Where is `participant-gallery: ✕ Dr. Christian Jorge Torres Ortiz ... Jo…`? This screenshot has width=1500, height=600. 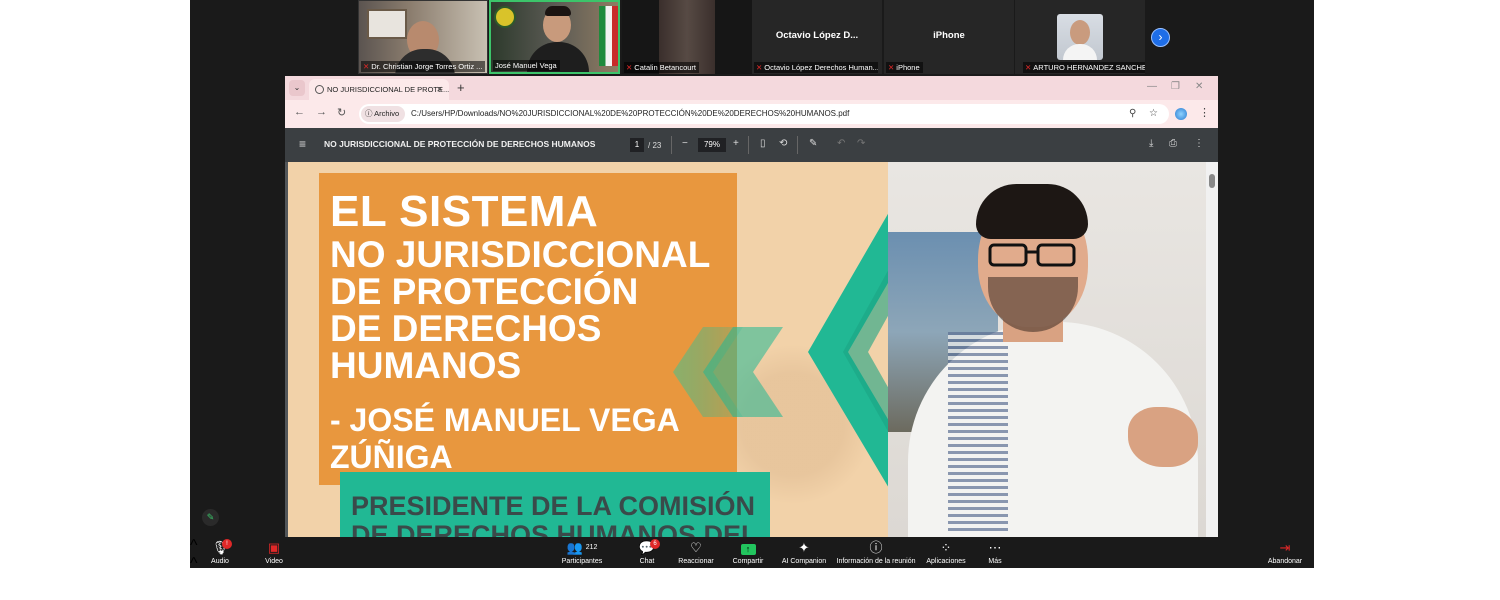
participant-gallery: ✕ Dr. Christian Jorge Torres Ortiz ... Jo… is located at coordinates (752, 38).